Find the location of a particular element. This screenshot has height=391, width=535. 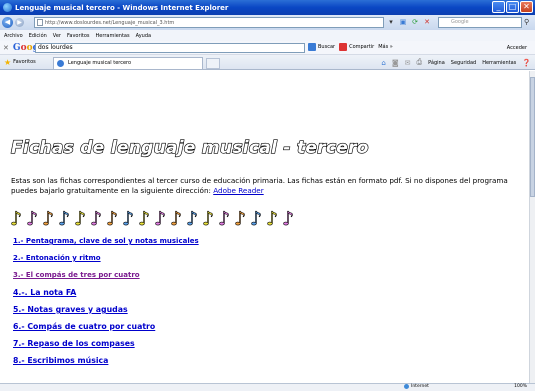

share-icon is located at coordinates (343, 47).